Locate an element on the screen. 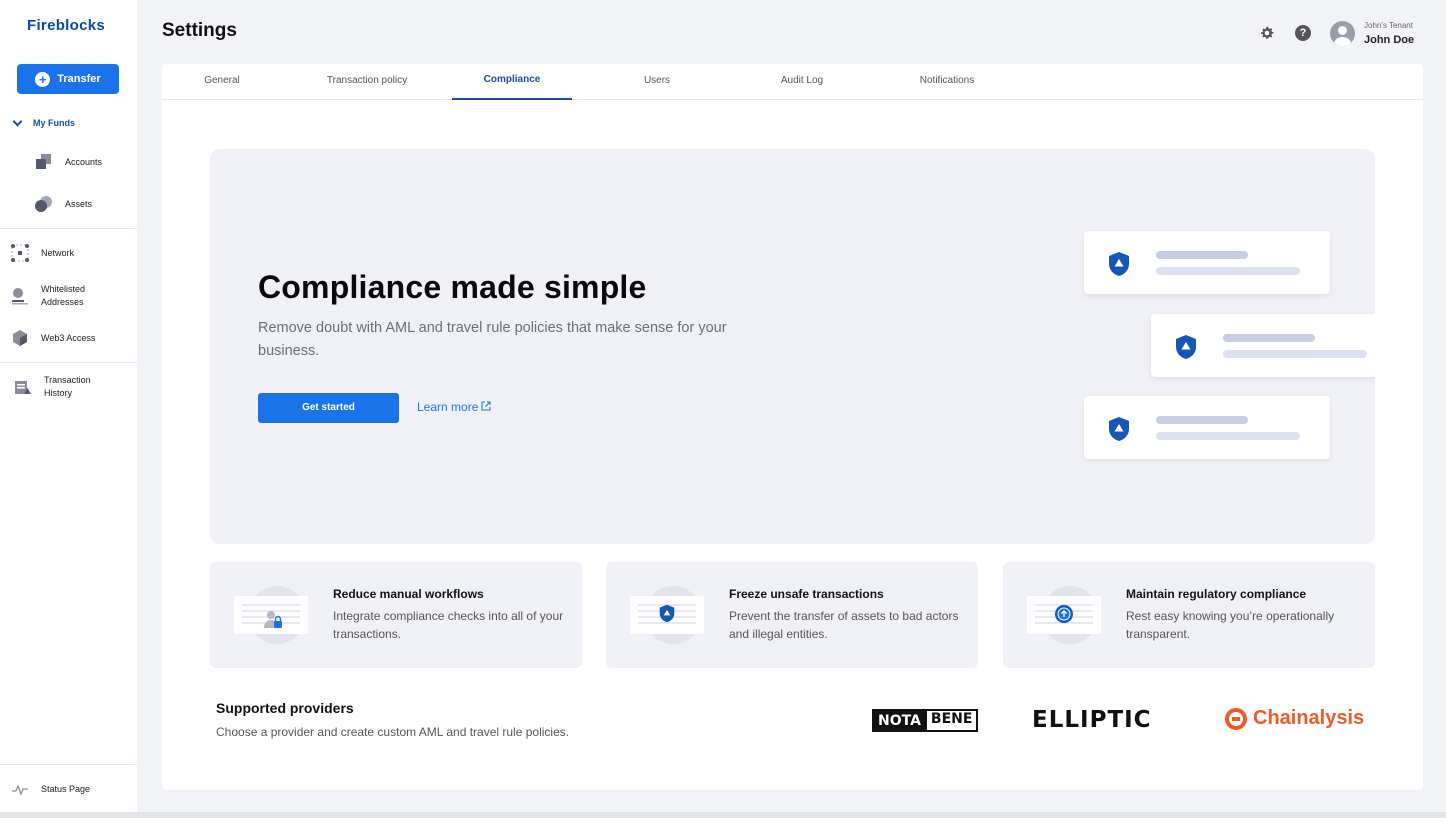  sidebar-item-transaction-history: Transaction History is located at coordinates (69, 387).